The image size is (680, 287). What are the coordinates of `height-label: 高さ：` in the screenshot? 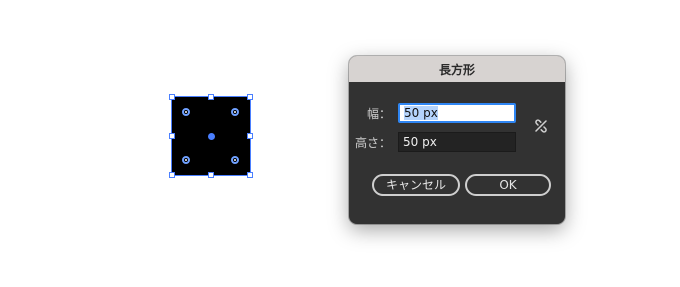 It's located at (372, 142).